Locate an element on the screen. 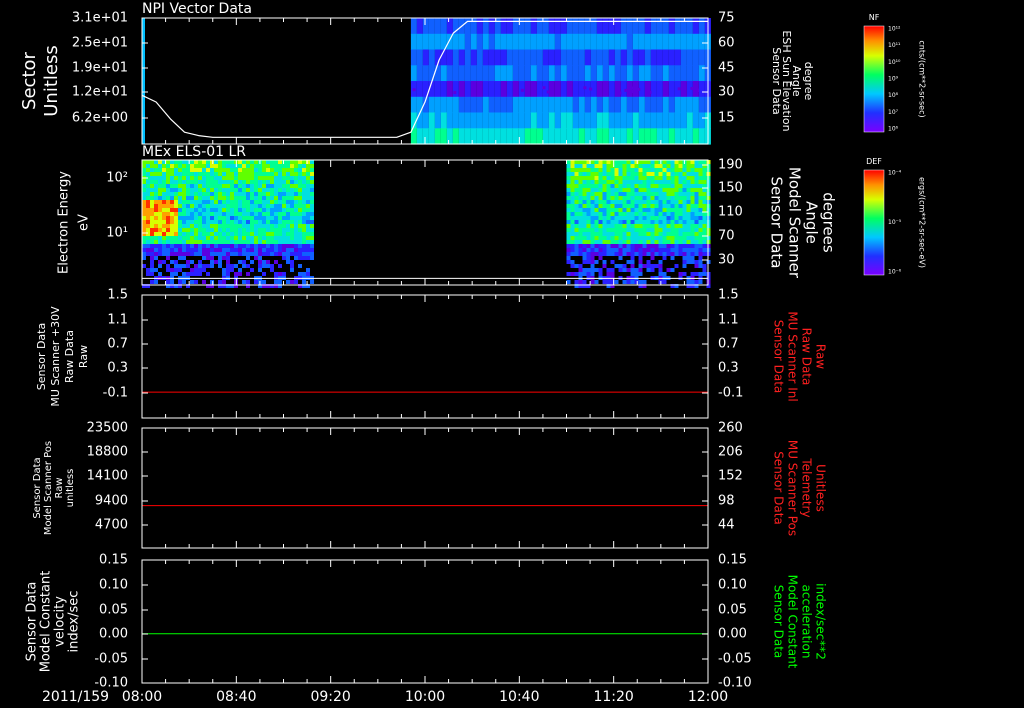 This screenshot has height=708, width=1024. y-axis-title: MU Scanner +30V is located at coordinates (55, 356).